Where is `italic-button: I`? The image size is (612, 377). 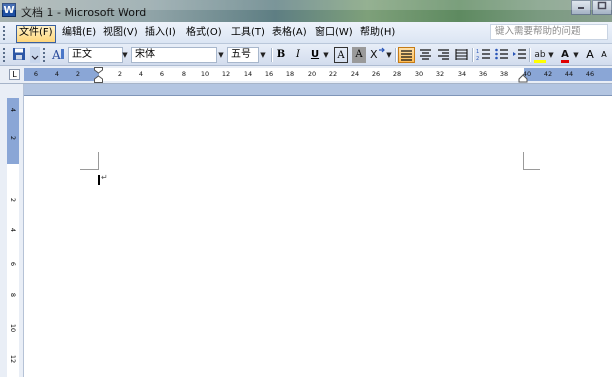
italic-button: I is located at coordinates (298, 55).